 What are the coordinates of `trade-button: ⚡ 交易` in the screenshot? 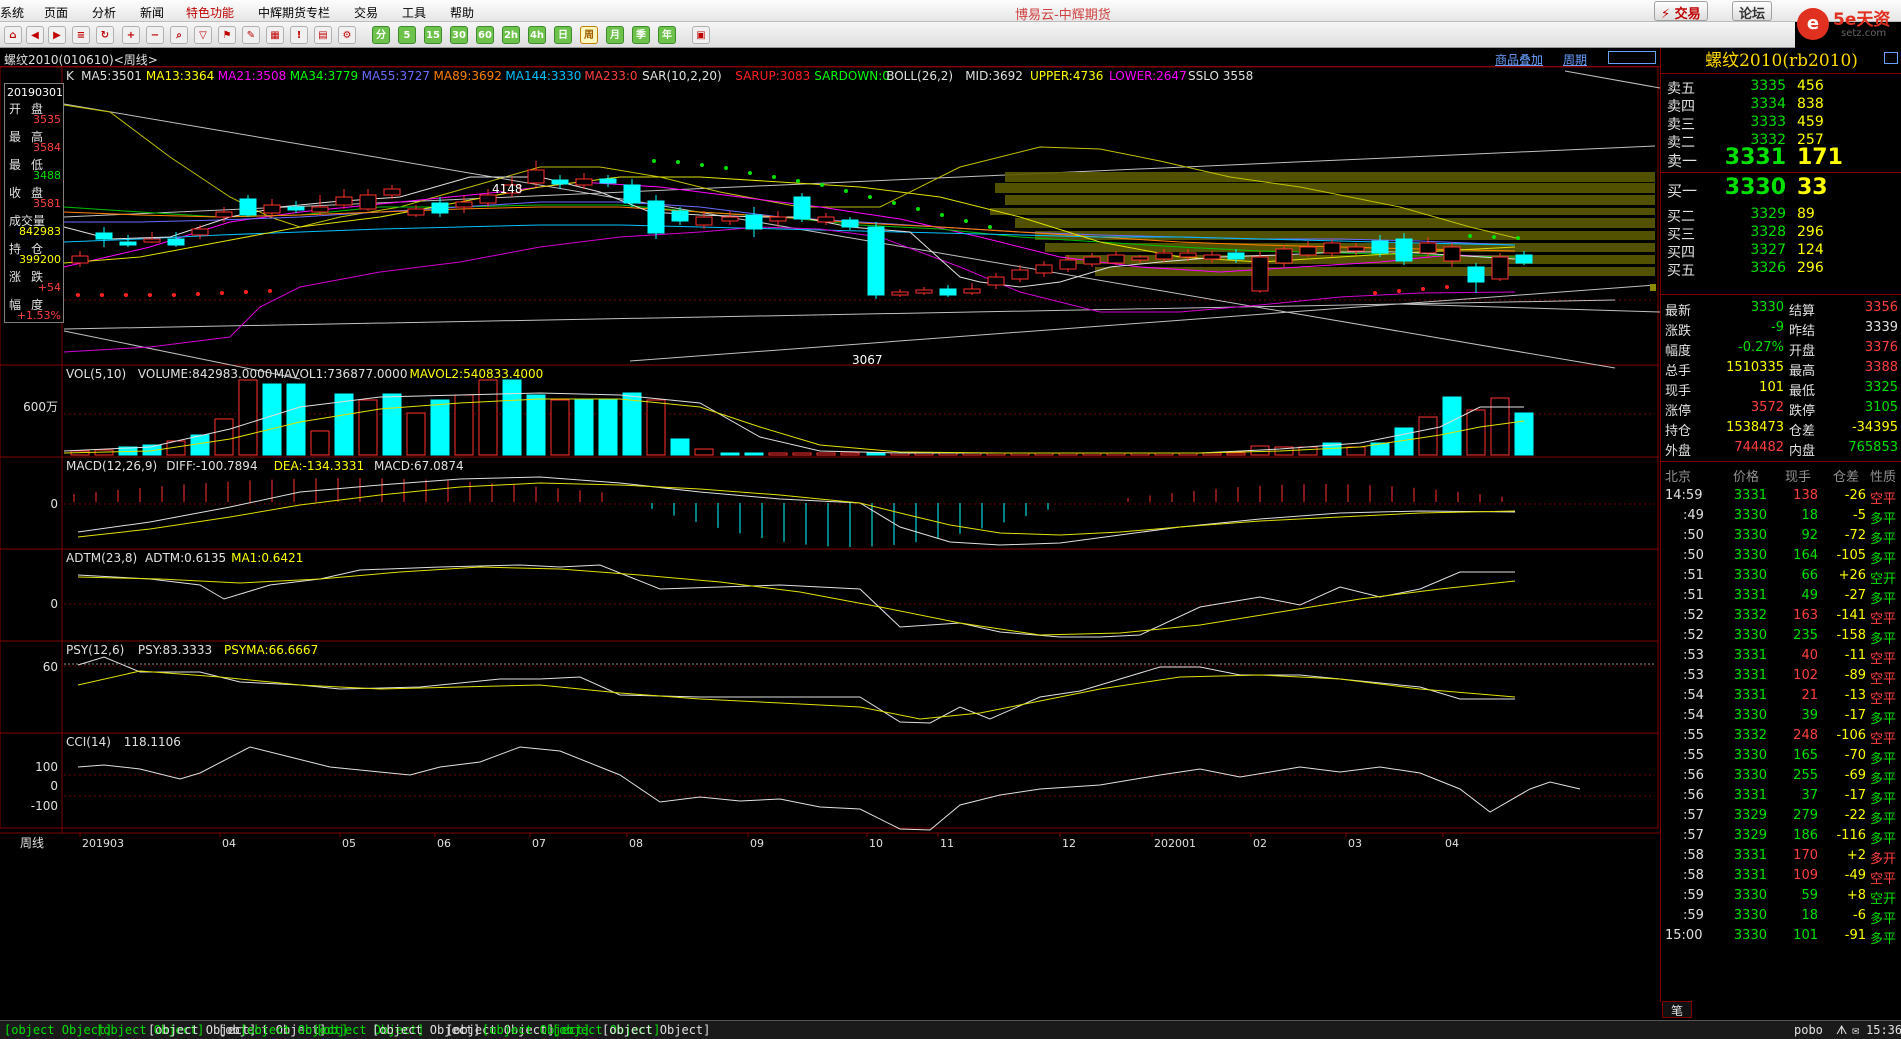 It's located at (1681, 11).